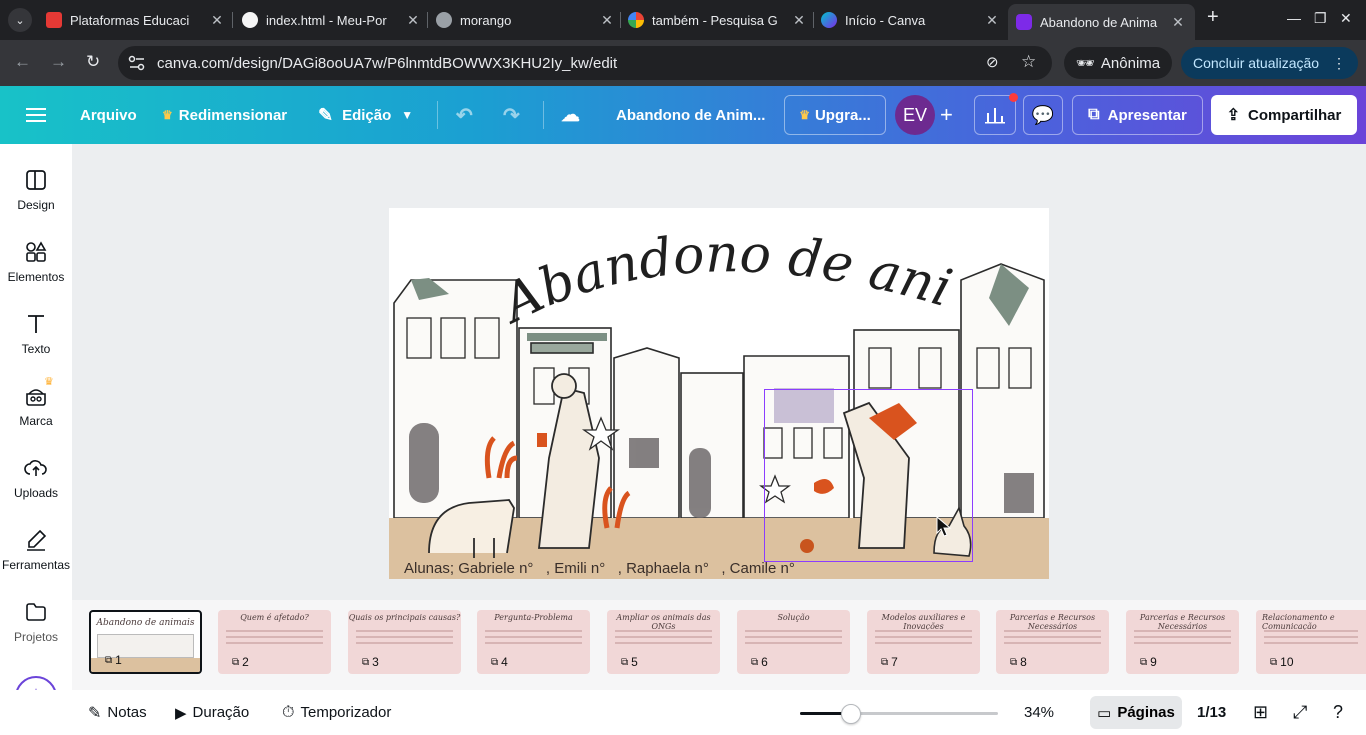  I want to click on resize-button: ♛ Redimensionar, so click(224, 115).